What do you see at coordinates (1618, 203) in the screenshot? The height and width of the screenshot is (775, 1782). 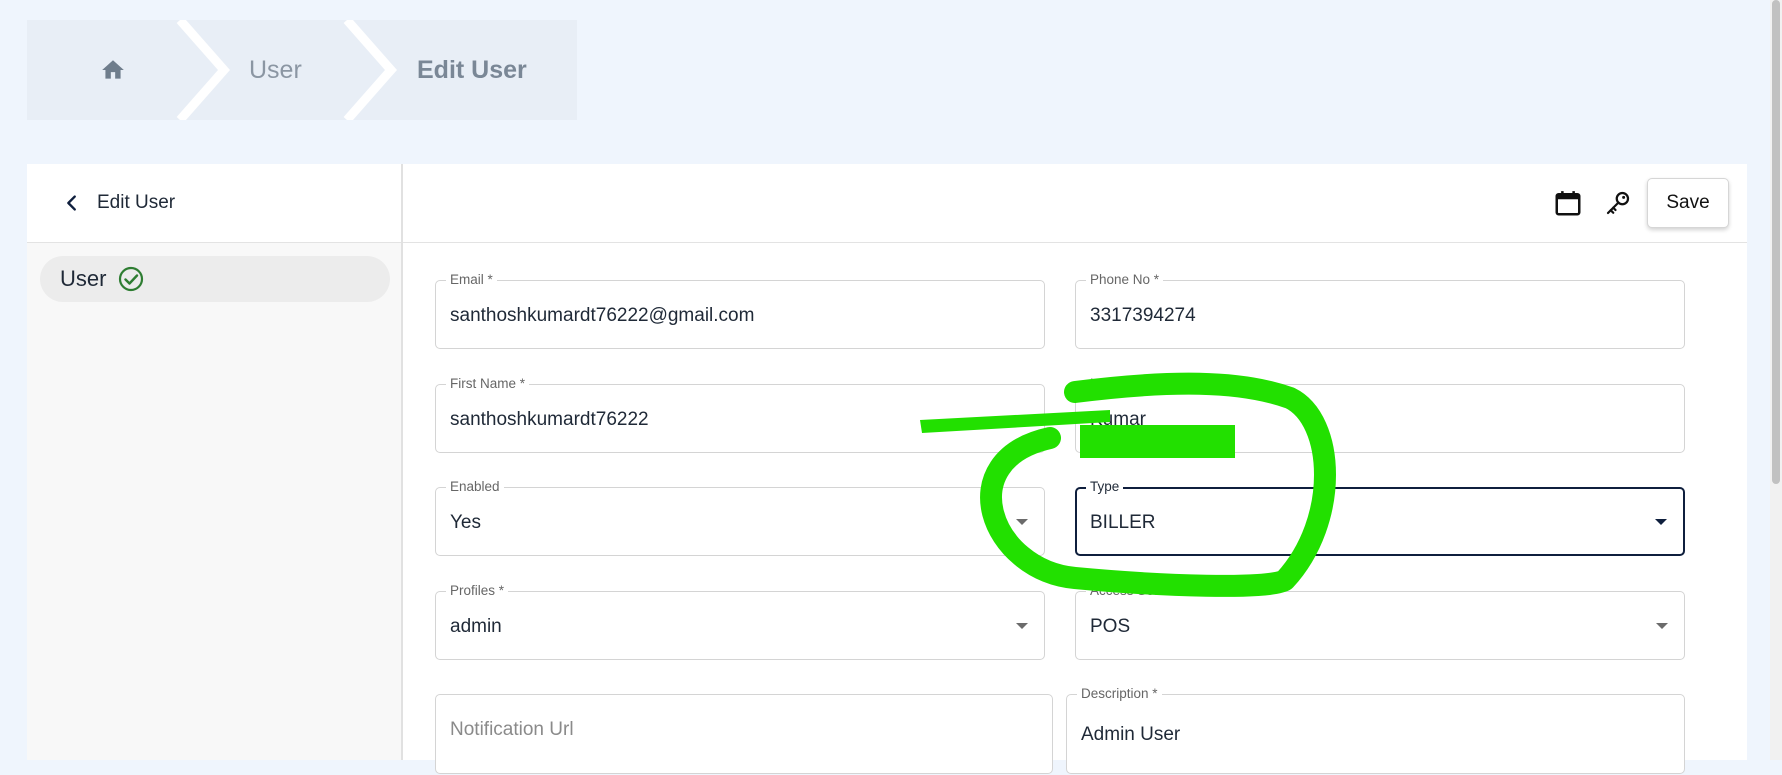 I see `key-icon` at bounding box center [1618, 203].